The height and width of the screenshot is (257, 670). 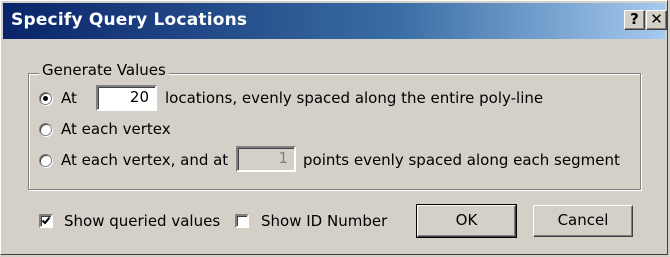 What do you see at coordinates (142, 221) in the screenshot?
I see `show-queried-values-label: Show queried values` at bounding box center [142, 221].